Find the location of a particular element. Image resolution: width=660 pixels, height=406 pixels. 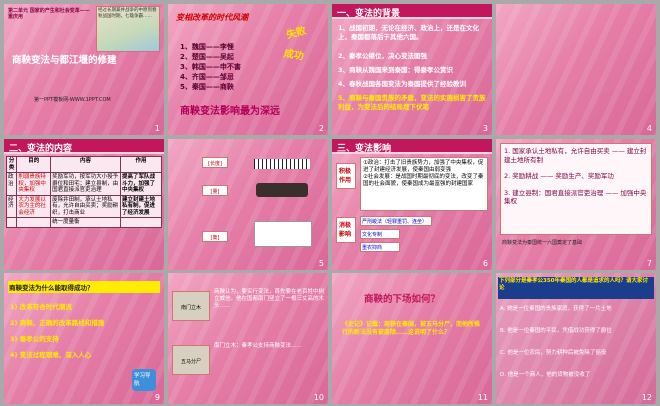

slide1-unit-text: 第二单元 国家的产生和社会变革——重庆用 is located at coordinates (49, 14).